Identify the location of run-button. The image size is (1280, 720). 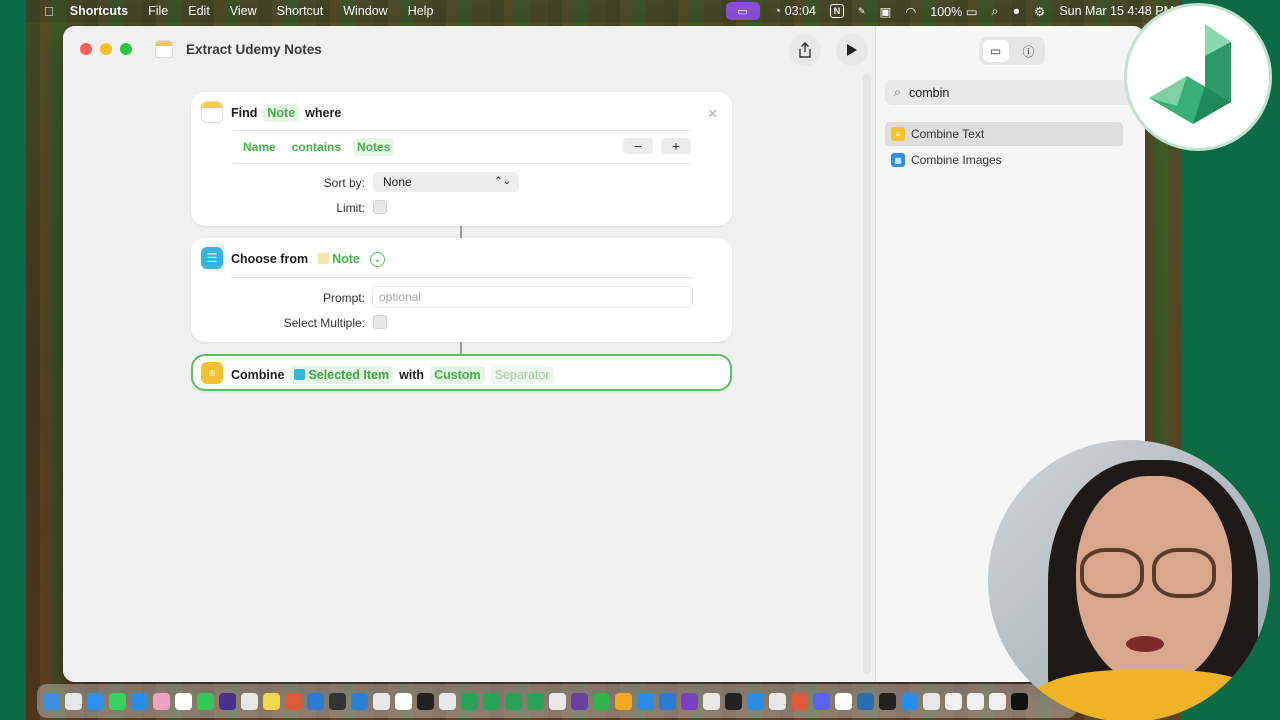
(852, 50).